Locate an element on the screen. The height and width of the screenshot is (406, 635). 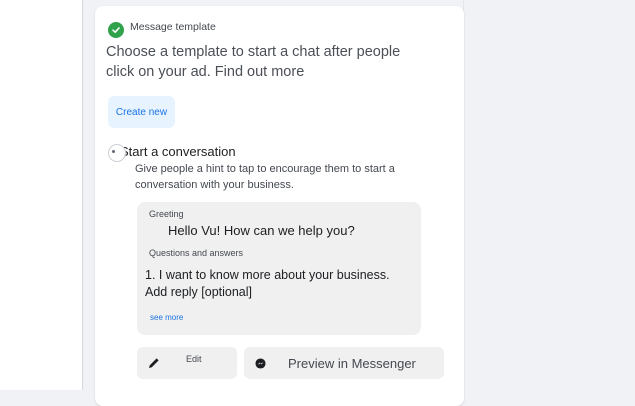
preview-in-messenger-button: Preview in Messenger is located at coordinates (344, 363).